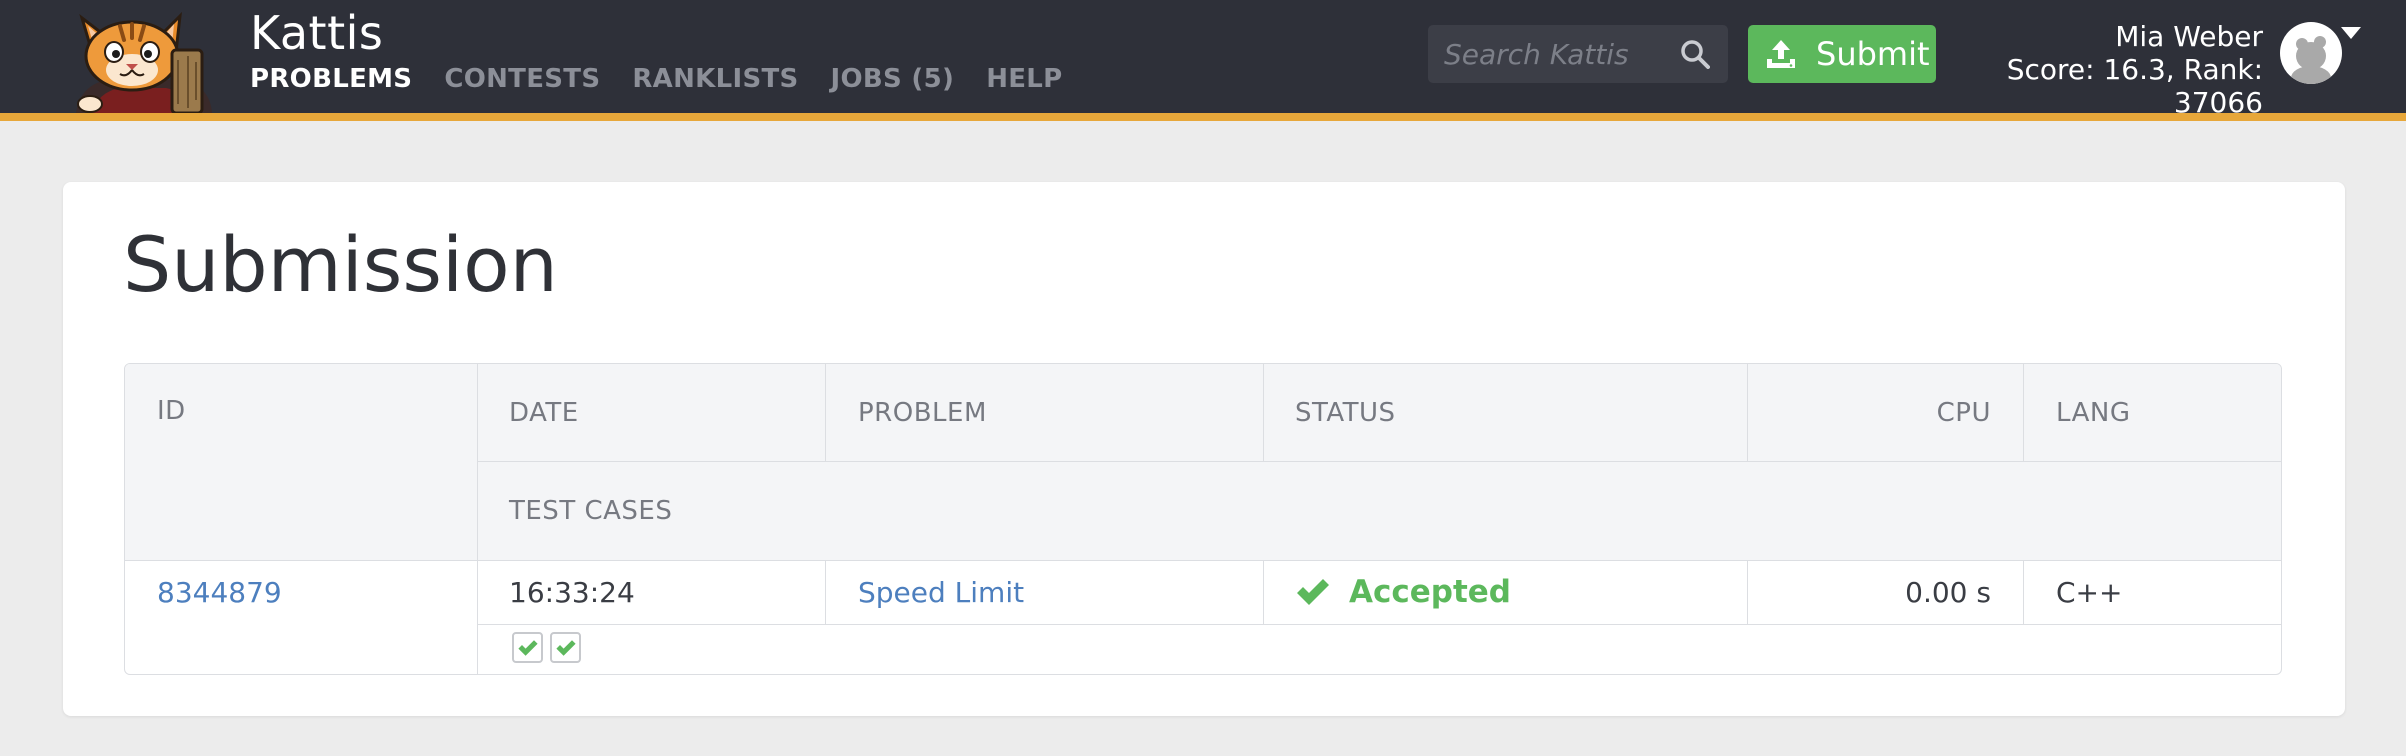 The image size is (2406, 756). Describe the element at coordinates (1430, 592) in the screenshot. I see `status-accepted: Accepted` at that location.